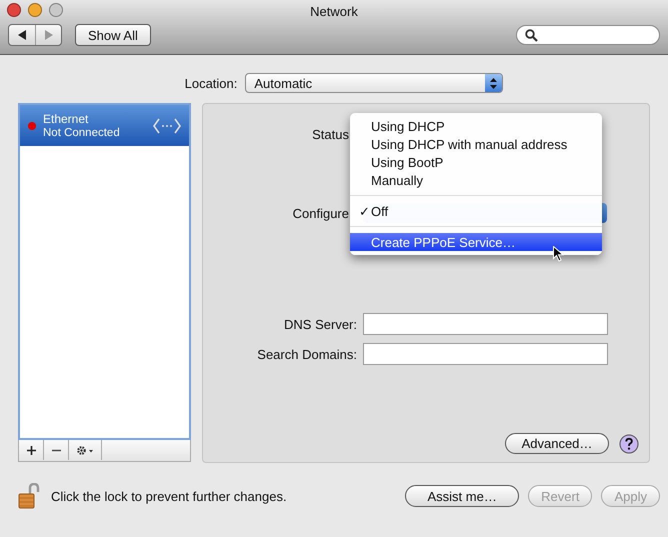  What do you see at coordinates (320, 213) in the screenshot?
I see `configure-label: Configure` at bounding box center [320, 213].